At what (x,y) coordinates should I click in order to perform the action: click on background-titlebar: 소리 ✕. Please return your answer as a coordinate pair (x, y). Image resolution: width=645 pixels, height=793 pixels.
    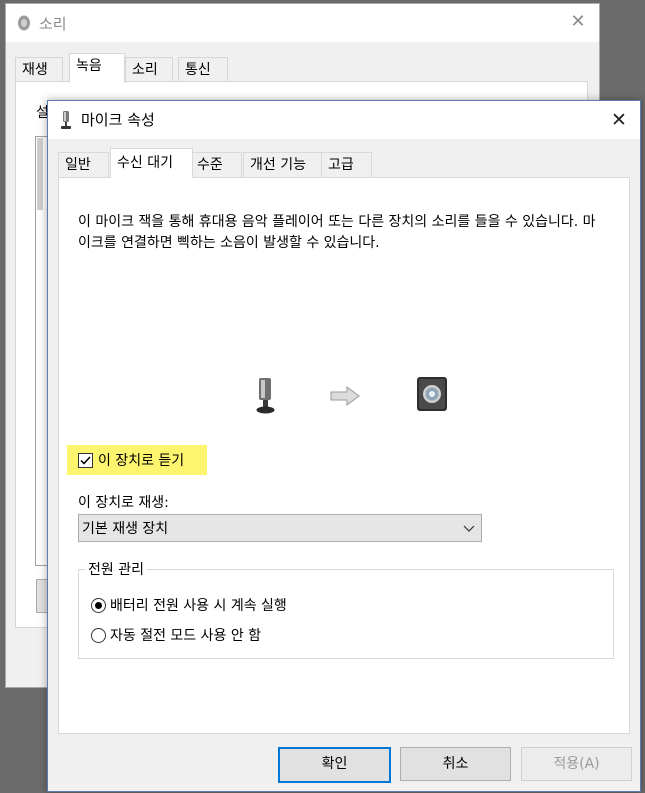
    Looking at the image, I should click on (302, 23).